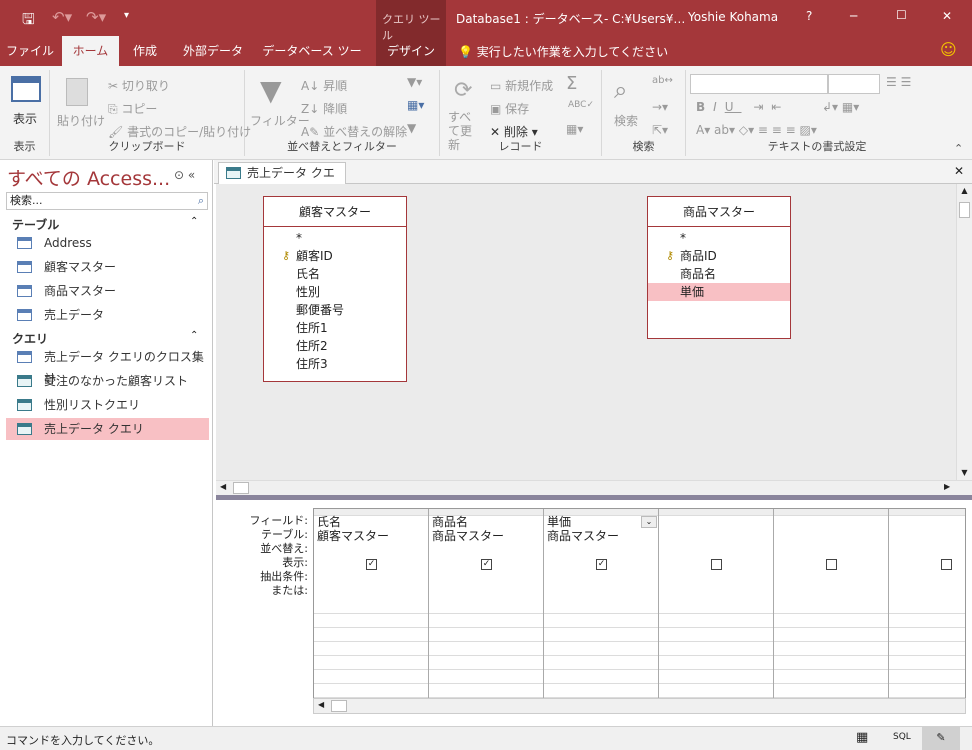  I want to click on spelling-icon: ABC✓, so click(581, 105).